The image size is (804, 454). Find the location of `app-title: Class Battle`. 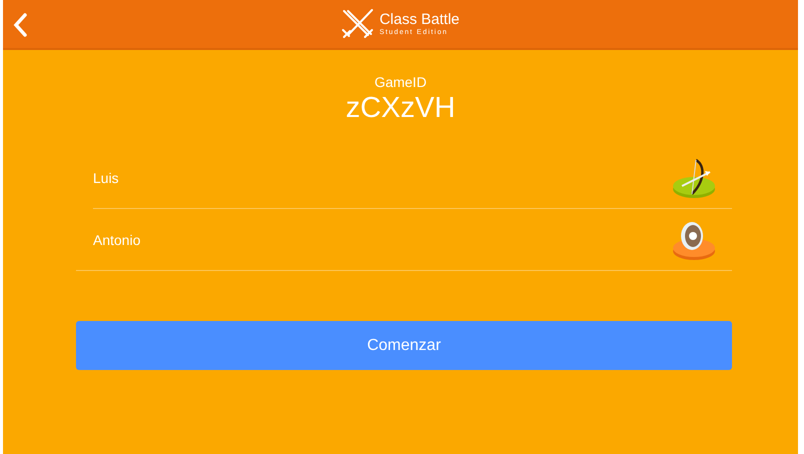

app-title: Class Battle is located at coordinates (419, 20).